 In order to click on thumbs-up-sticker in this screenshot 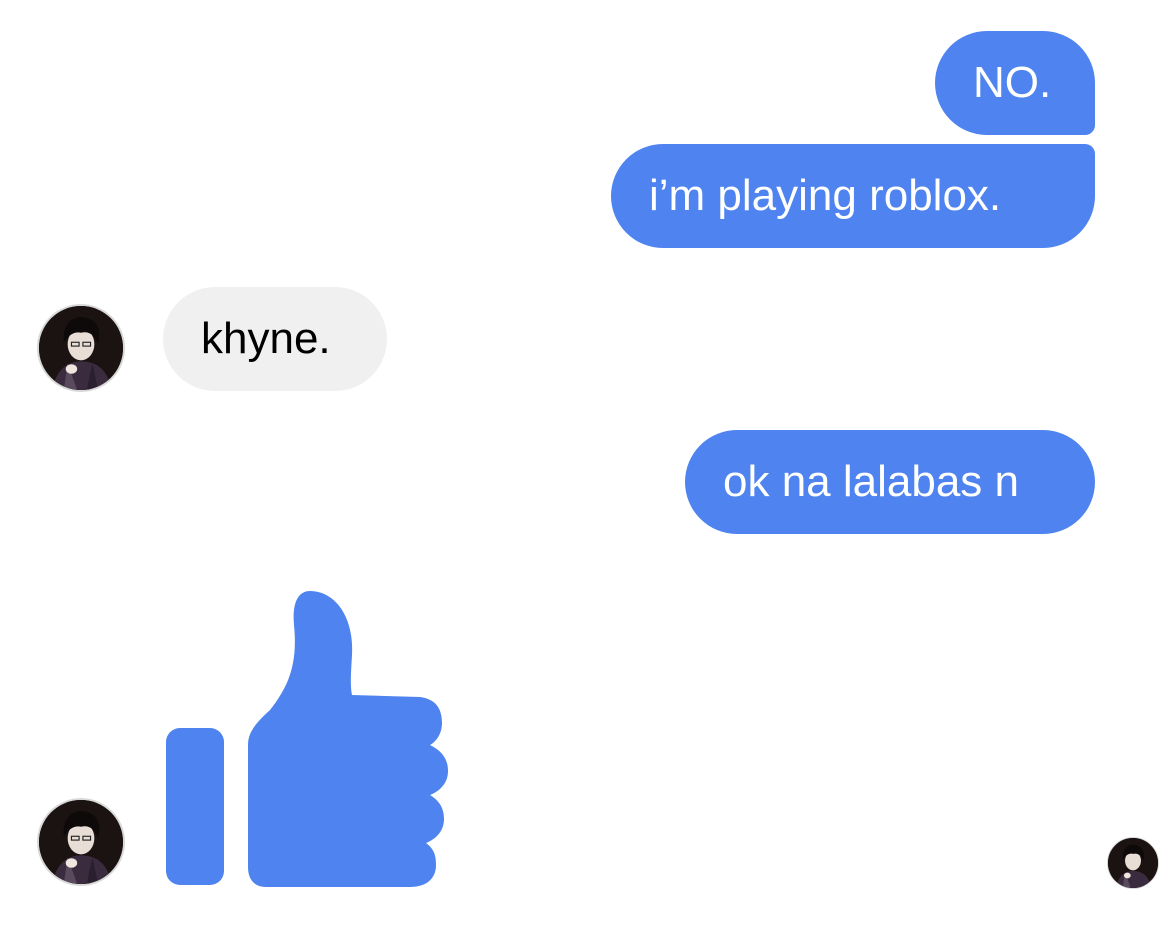, I will do `click(307, 737)`.